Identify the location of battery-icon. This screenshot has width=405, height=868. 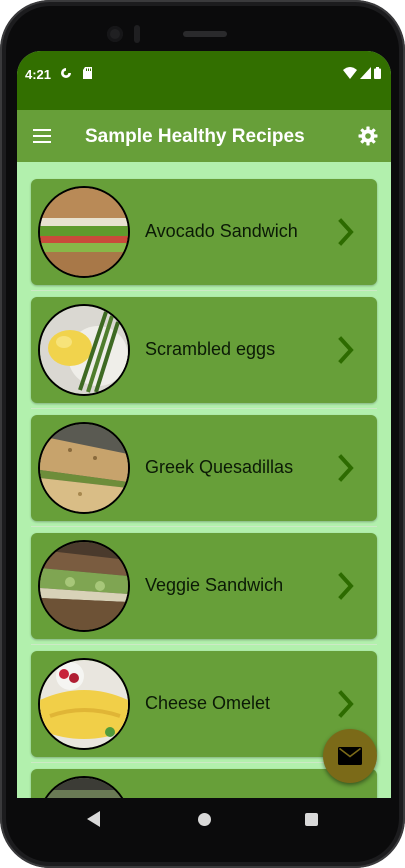
(377, 73).